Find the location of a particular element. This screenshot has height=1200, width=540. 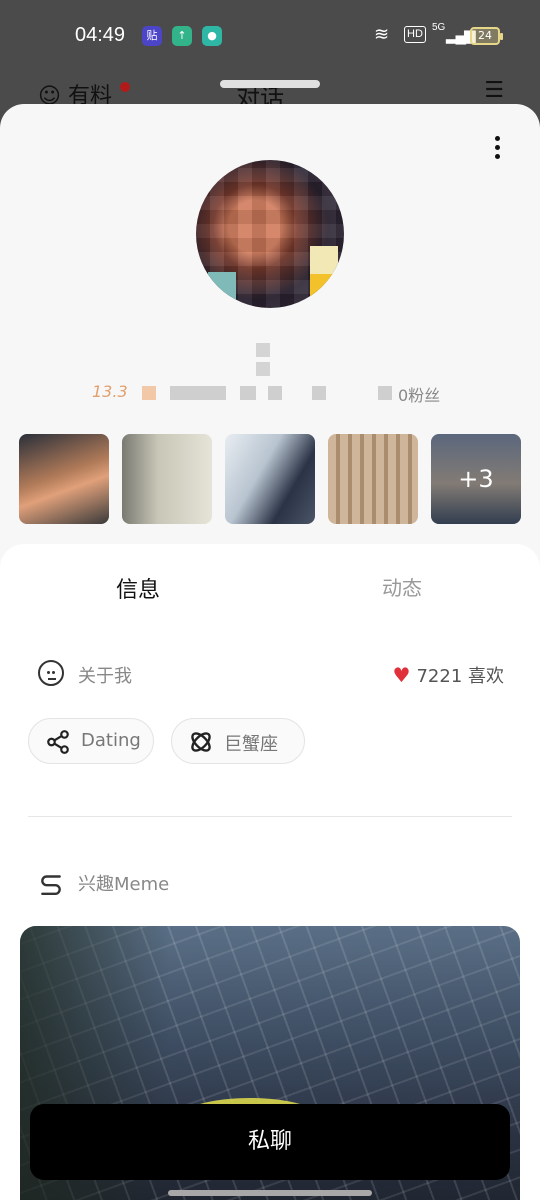

status-bar: 04:49 贴 ↑ ● ≋ HD 5G ▂▄▆ 24 is located at coordinates (270, 36).